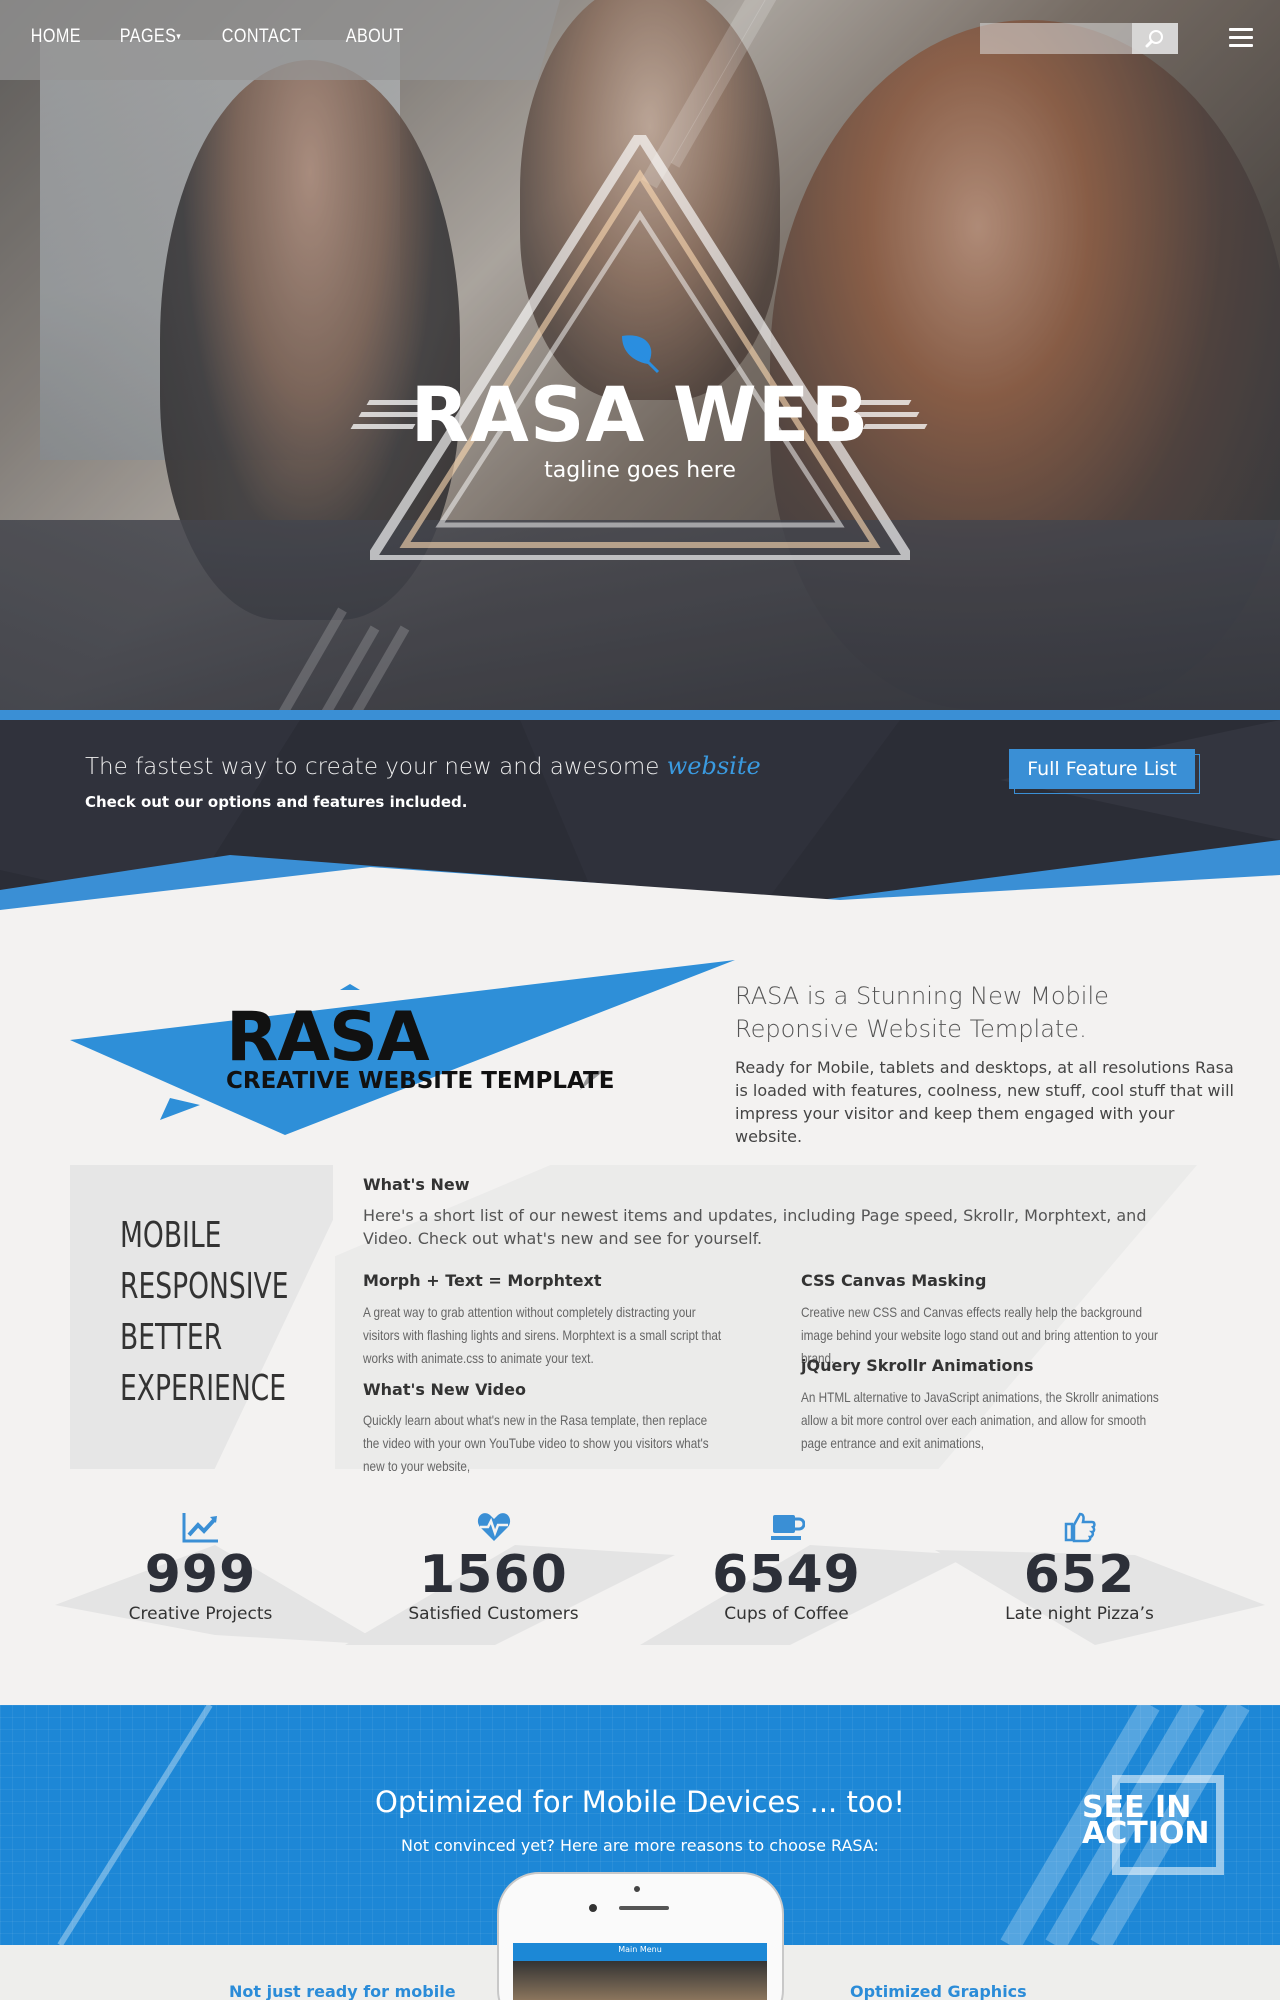 The width and height of the screenshot is (1280, 2000). I want to click on hero-title: RASA WEB, so click(640, 414).